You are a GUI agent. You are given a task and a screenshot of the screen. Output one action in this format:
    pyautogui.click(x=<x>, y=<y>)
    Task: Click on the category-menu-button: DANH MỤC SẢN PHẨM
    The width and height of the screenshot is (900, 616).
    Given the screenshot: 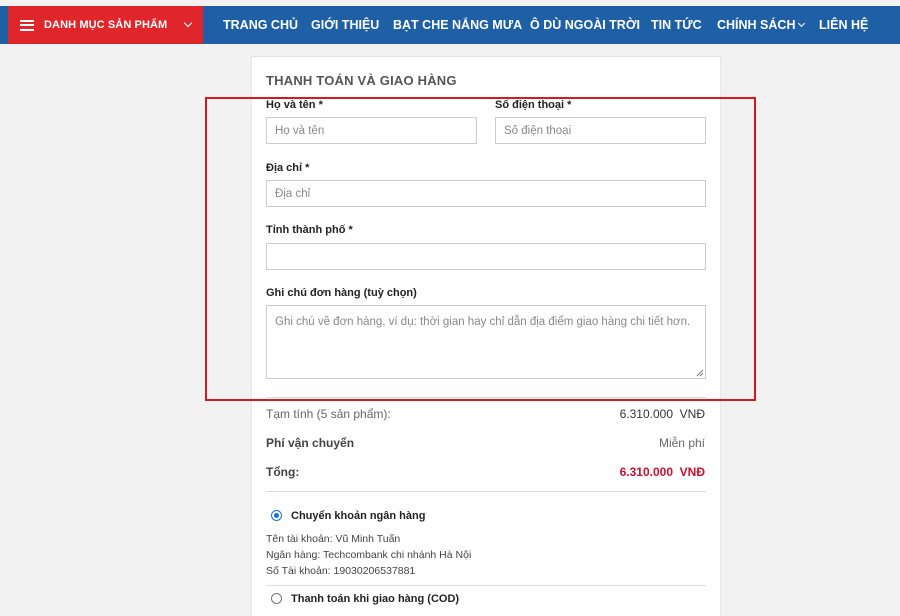 What is the action you would take?
    pyautogui.click(x=105, y=25)
    